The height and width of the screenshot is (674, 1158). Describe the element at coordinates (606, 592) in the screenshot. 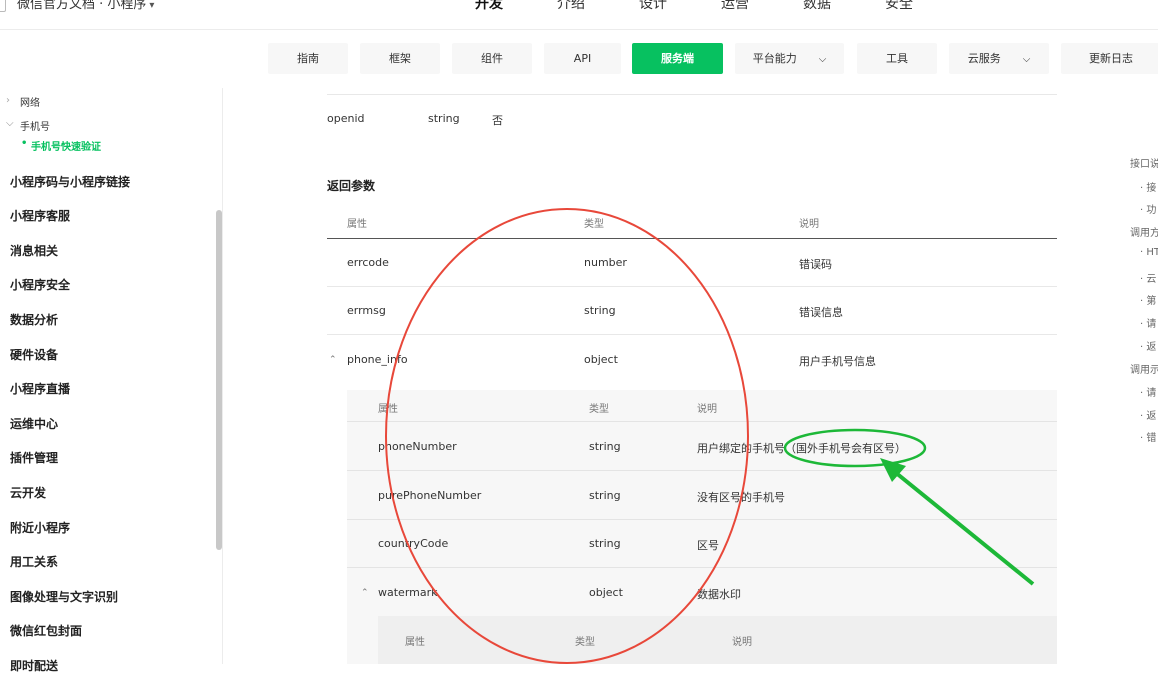

I see `nested-row-type: object` at that location.